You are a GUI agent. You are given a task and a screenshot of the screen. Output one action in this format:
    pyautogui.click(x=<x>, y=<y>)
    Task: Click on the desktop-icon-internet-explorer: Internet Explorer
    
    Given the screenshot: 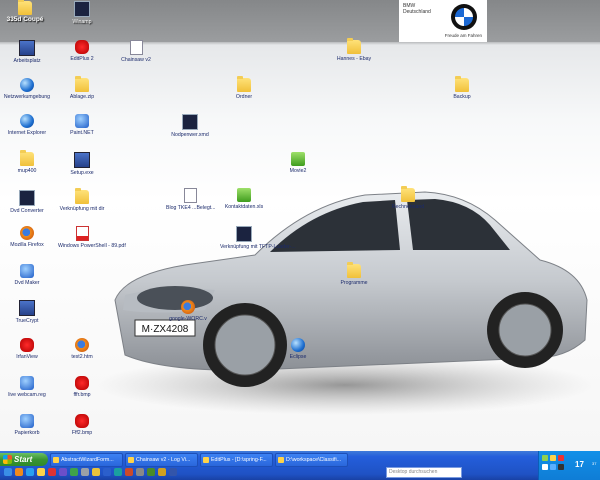 What is the action you would take?
    pyautogui.click(x=27, y=125)
    